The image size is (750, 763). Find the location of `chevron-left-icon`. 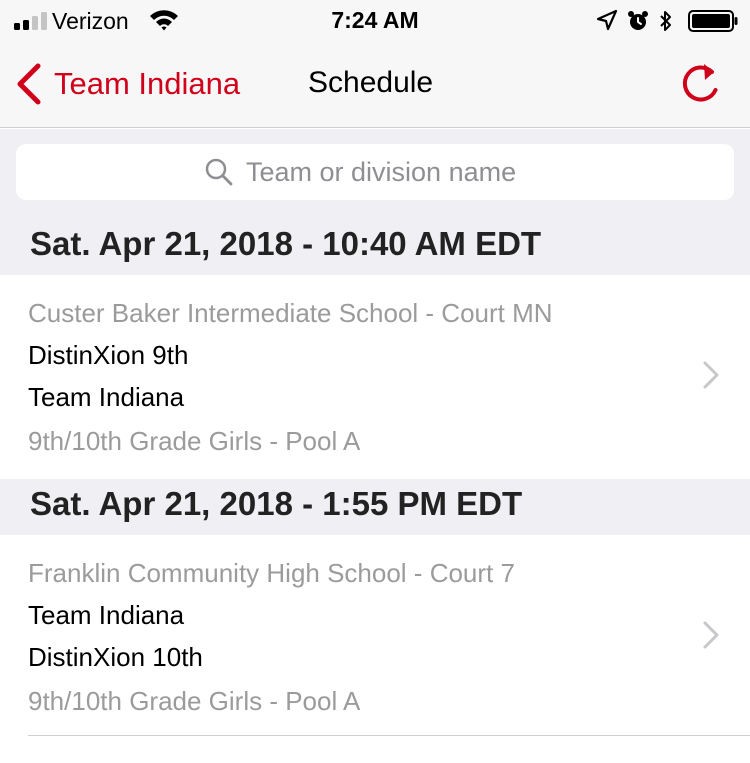

chevron-left-icon is located at coordinates (29, 84).